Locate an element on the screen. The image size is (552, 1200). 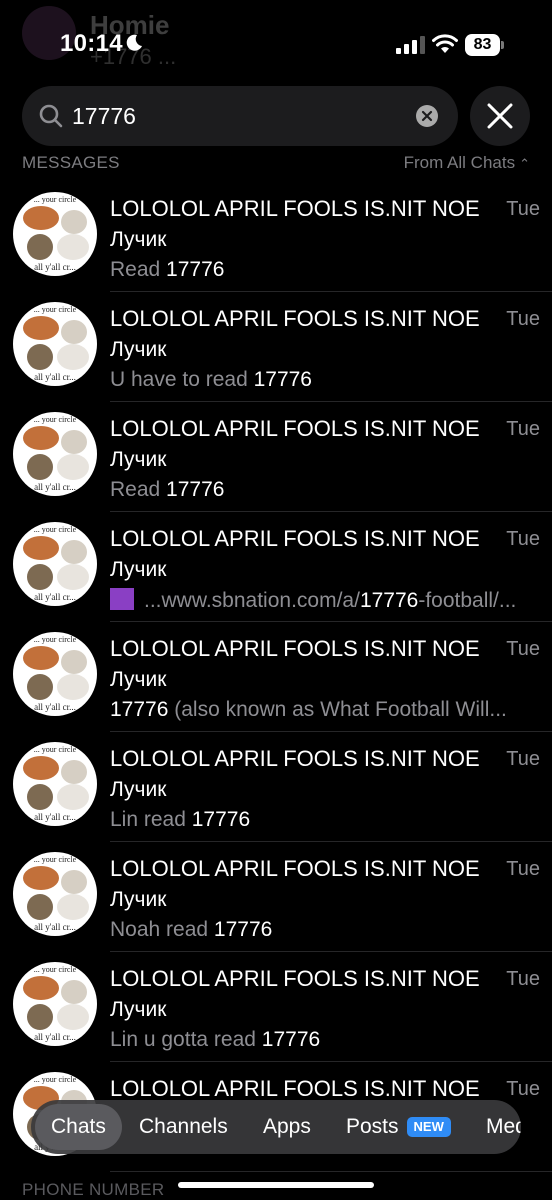
tab-chats: Chats is located at coordinates (78, 1127).